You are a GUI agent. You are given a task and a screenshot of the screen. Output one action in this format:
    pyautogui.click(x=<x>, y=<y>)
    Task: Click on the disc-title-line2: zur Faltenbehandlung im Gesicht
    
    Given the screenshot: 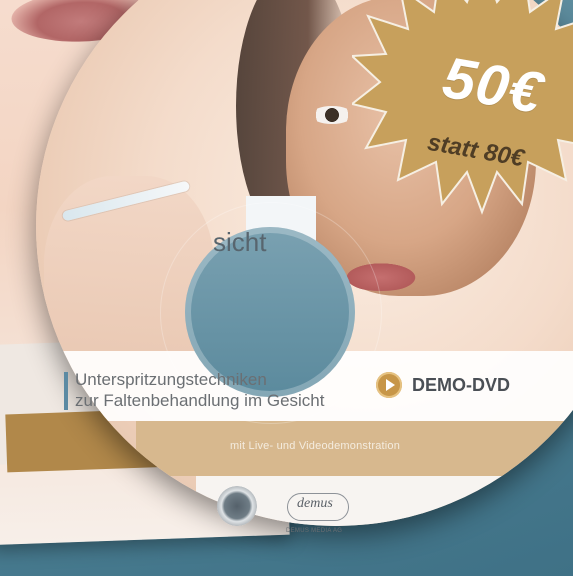 What is the action you would take?
    pyautogui.click(x=200, y=400)
    